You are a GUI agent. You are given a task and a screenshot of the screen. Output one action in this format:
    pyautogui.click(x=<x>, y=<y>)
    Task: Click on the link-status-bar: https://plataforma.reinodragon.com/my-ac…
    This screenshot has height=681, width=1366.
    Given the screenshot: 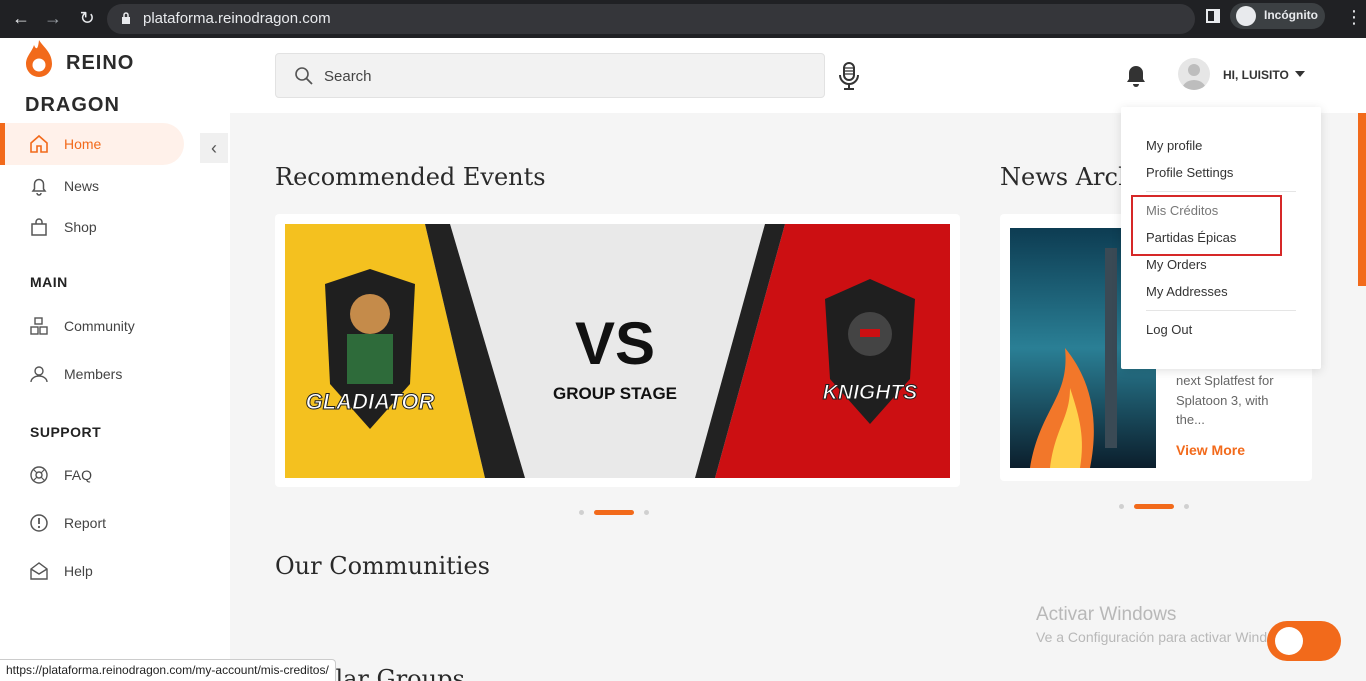 What is the action you would take?
    pyautogui.click(x=168, y=670)
    